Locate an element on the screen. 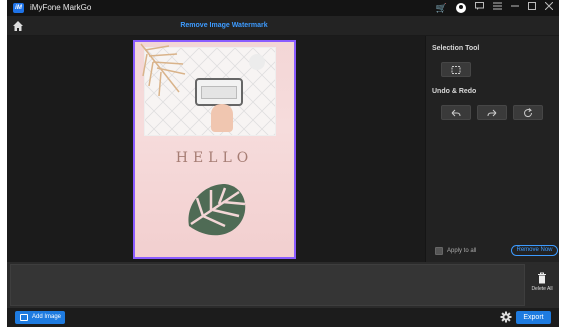  footer-bar: Add Image Export is located at coordinates (283, 317).